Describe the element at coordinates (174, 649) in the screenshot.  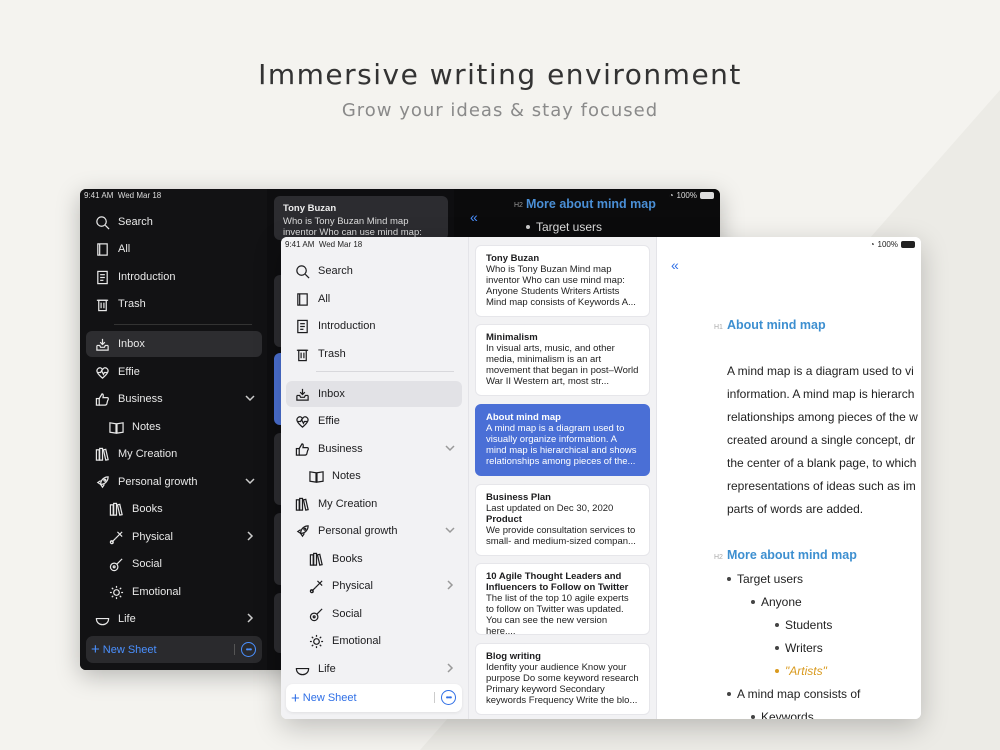
I see `dark-new-sheet-button: + New Sheet •••` at that location.